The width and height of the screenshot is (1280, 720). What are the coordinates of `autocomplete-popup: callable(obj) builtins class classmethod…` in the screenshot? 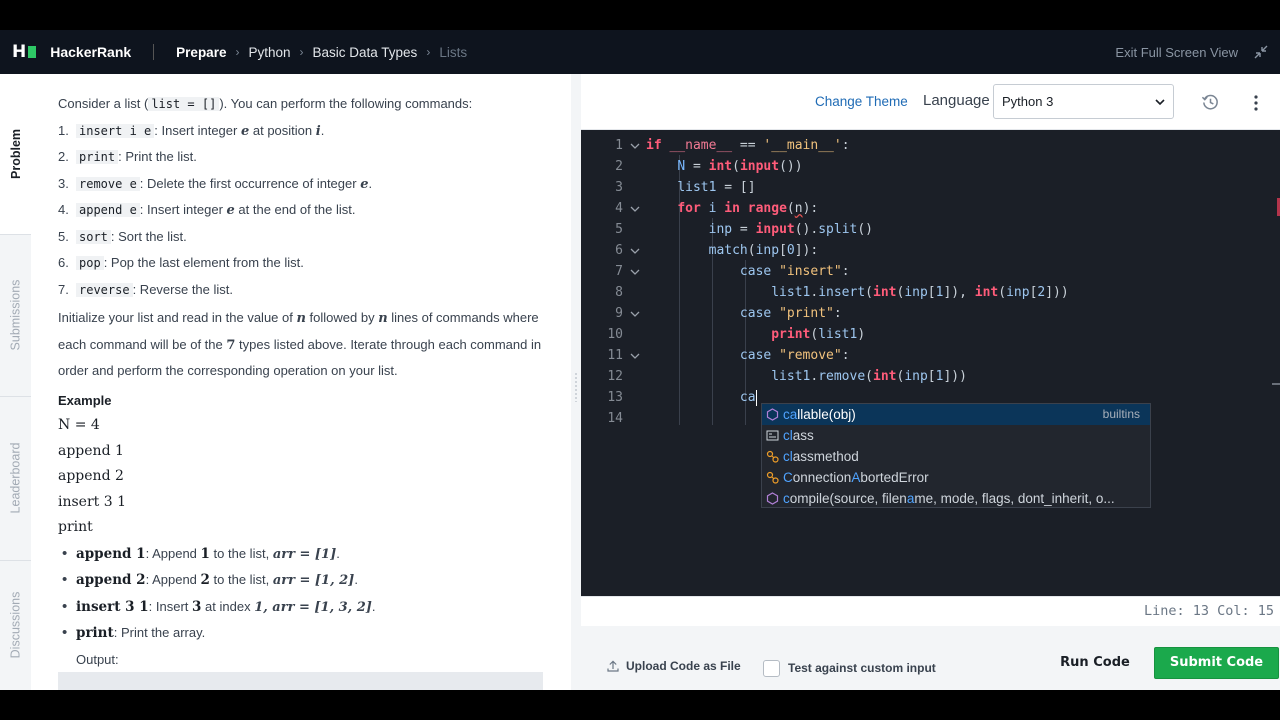 It's located at (956, 455).